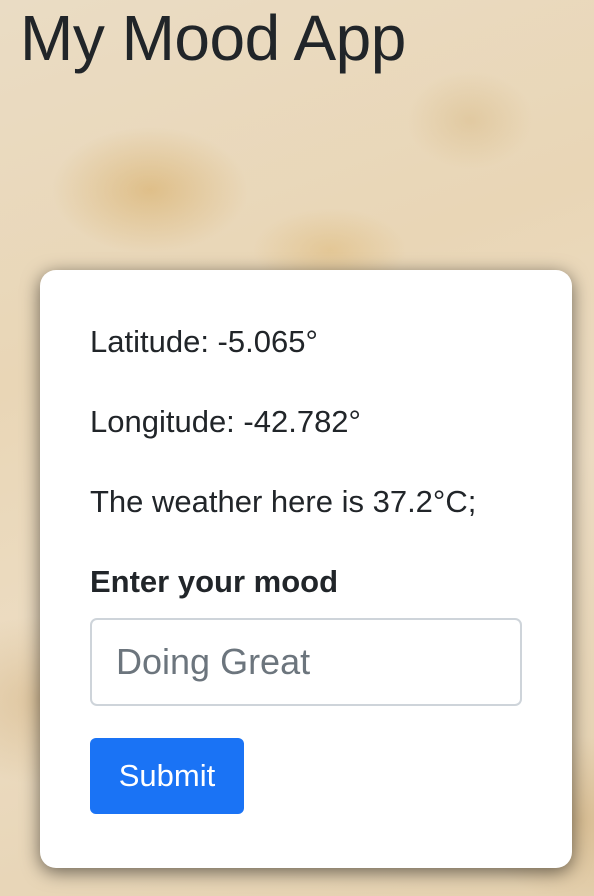 The image size is (594, 896). What do you see at coordinates (306, 662) in the screenshot?
I see `mood-input` at bounding box center [306, 662].